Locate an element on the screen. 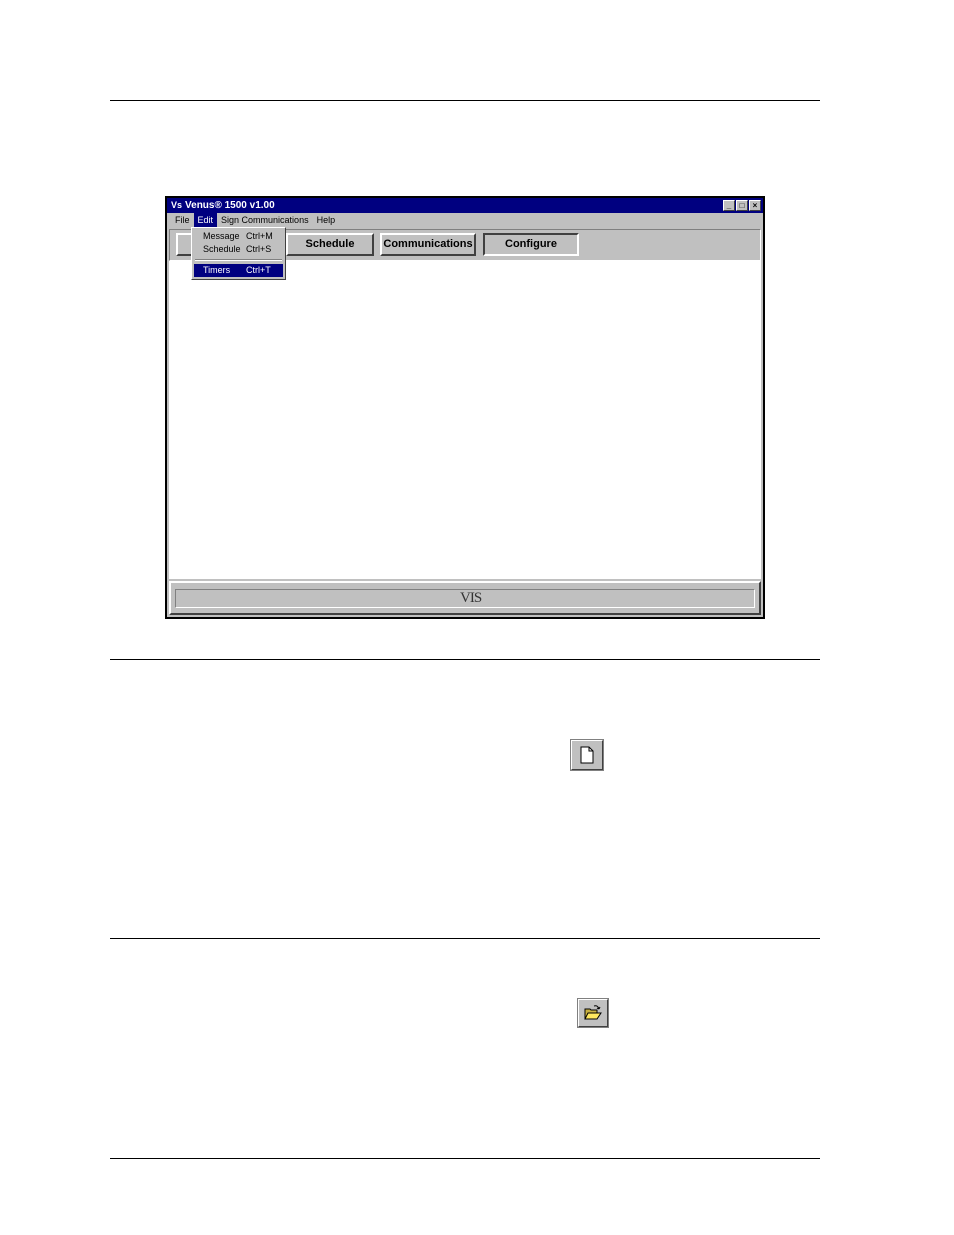 The height and width of the screenshot is (1235, 954). menu-sign-communications: Sign Communications is located at coordinates (265, 220).